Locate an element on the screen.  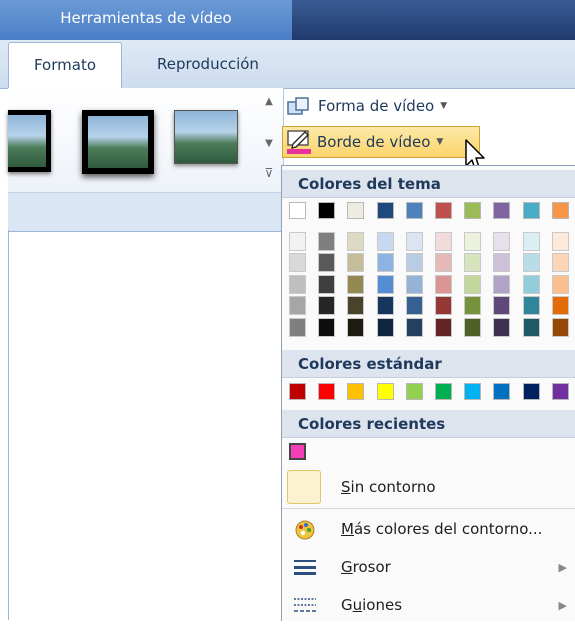
tab-formato: Formato is located at coordinates (65, 65).